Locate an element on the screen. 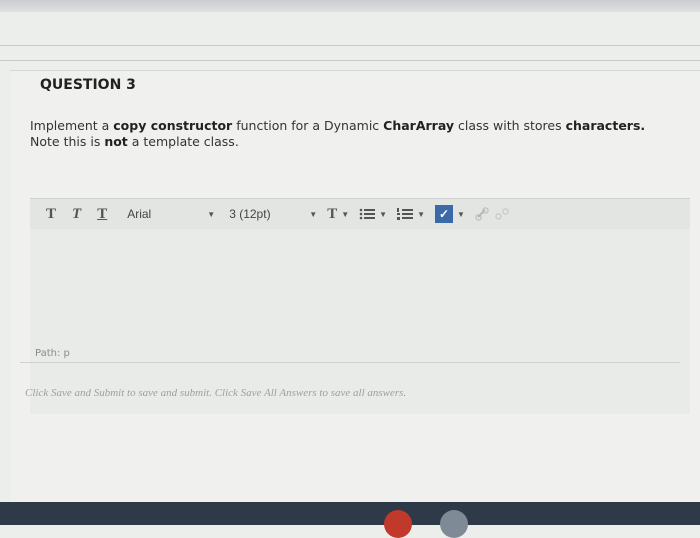 The image size is (700, 538). question-text-part: class with stores is located at coordinates (510, 125).